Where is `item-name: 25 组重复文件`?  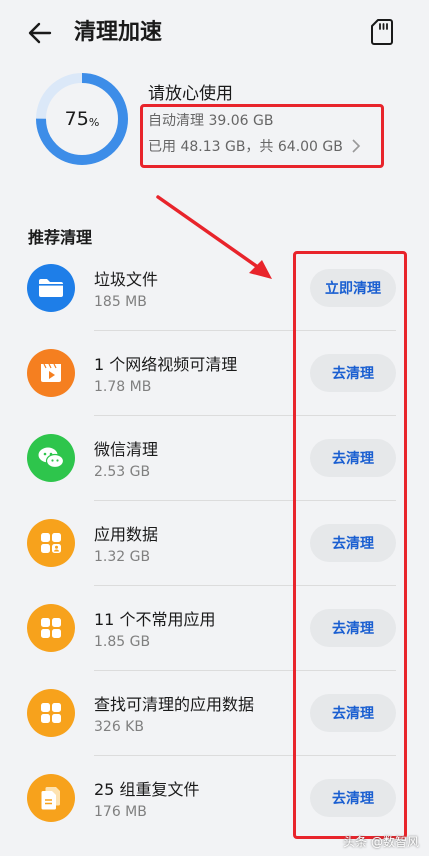 item-name: 25 组重复文件 is located at coordinates (147, 789).